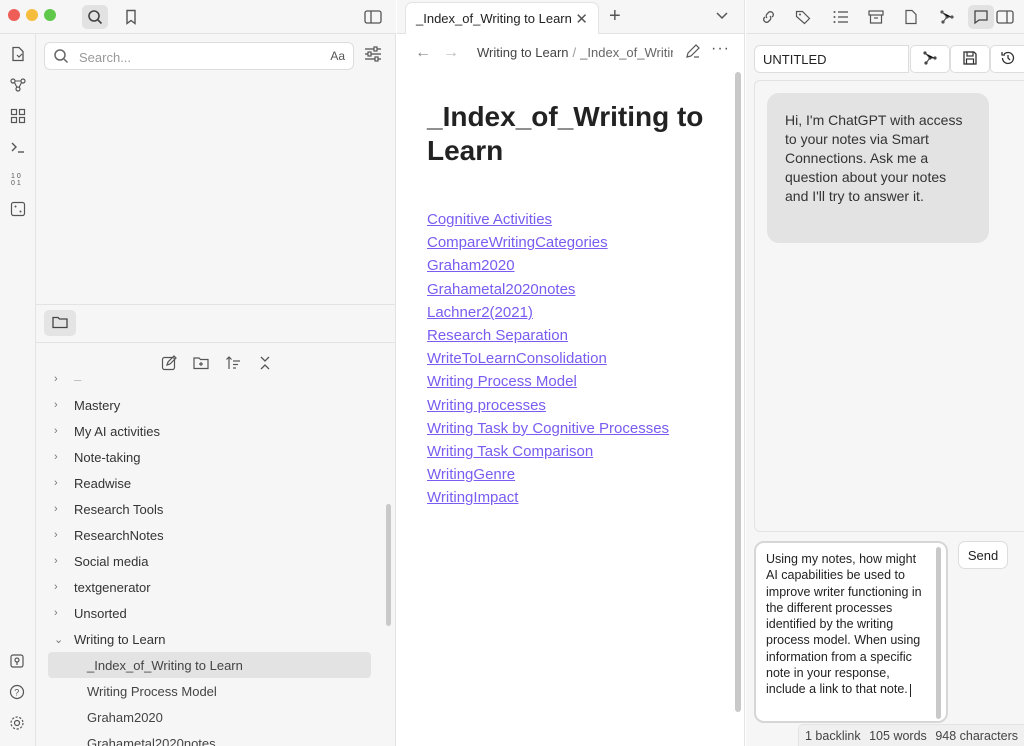 The image size is (1024, 746). I want to click on close-window-button, so click(14, 15).